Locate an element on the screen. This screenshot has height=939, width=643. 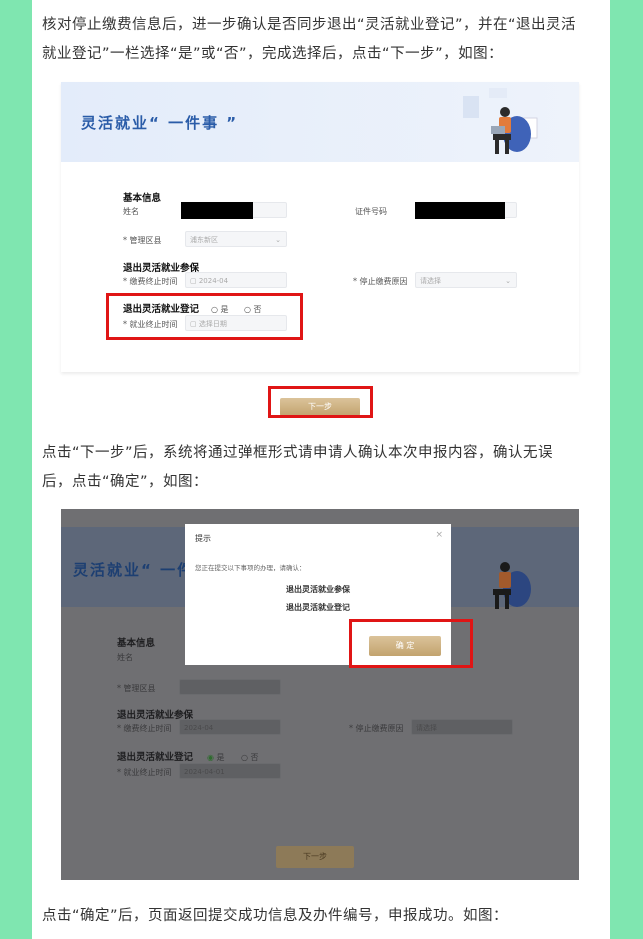
region-select: 浦东新区 ⌄ is located at coordinates (236, 239).